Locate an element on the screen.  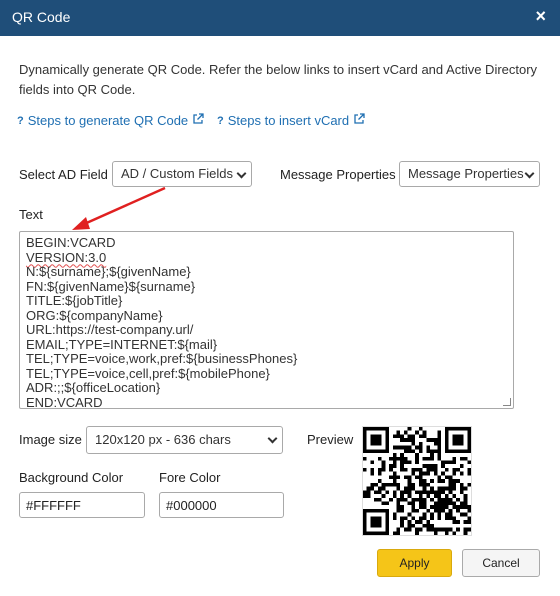
text-line: ADR:;;${officeLocation} is located at coordinates (93, 387).